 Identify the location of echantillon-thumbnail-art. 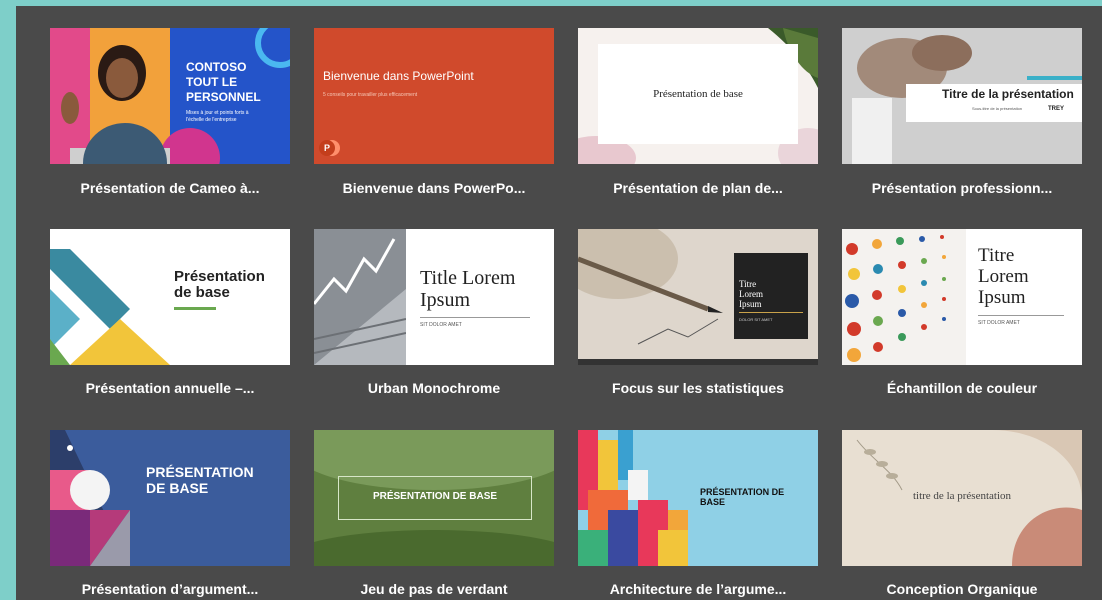
(904, 297).